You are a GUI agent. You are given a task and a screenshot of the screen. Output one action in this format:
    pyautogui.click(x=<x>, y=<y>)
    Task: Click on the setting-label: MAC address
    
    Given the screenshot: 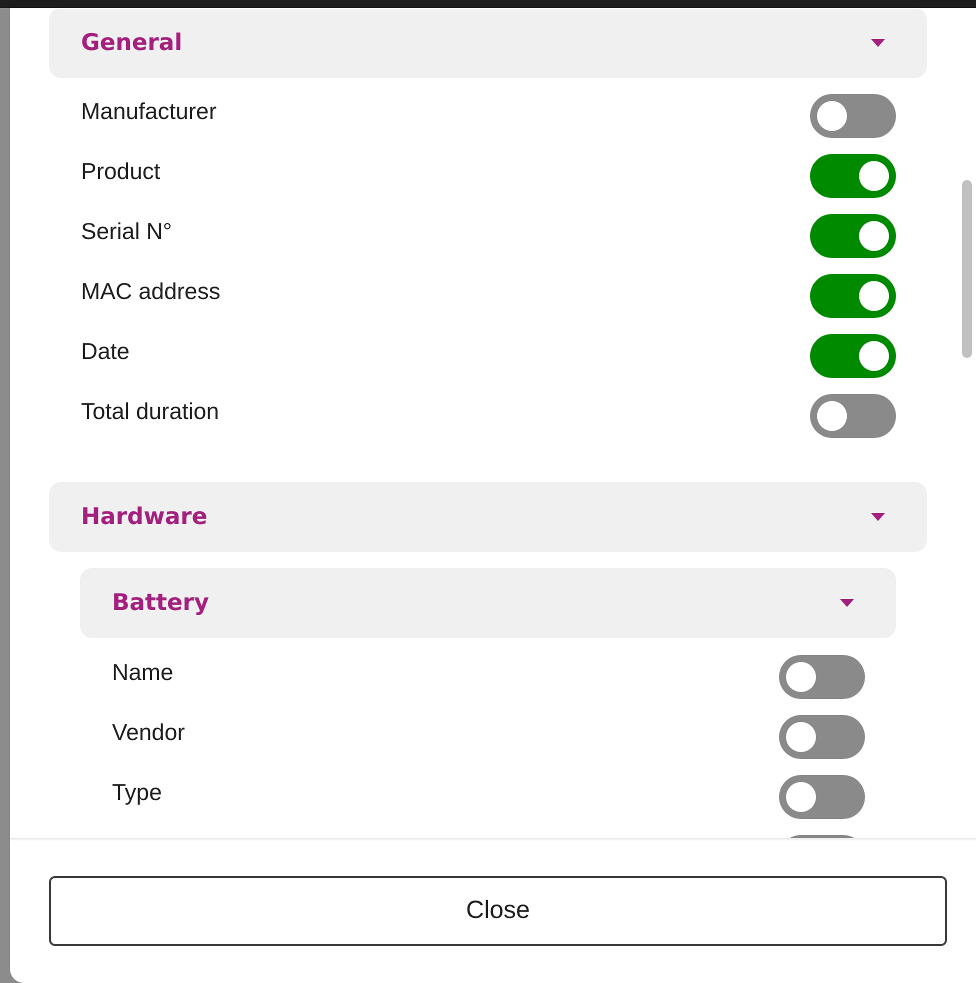 What is the action you would take?
    pyautogui.click(x=150, y=291)
    